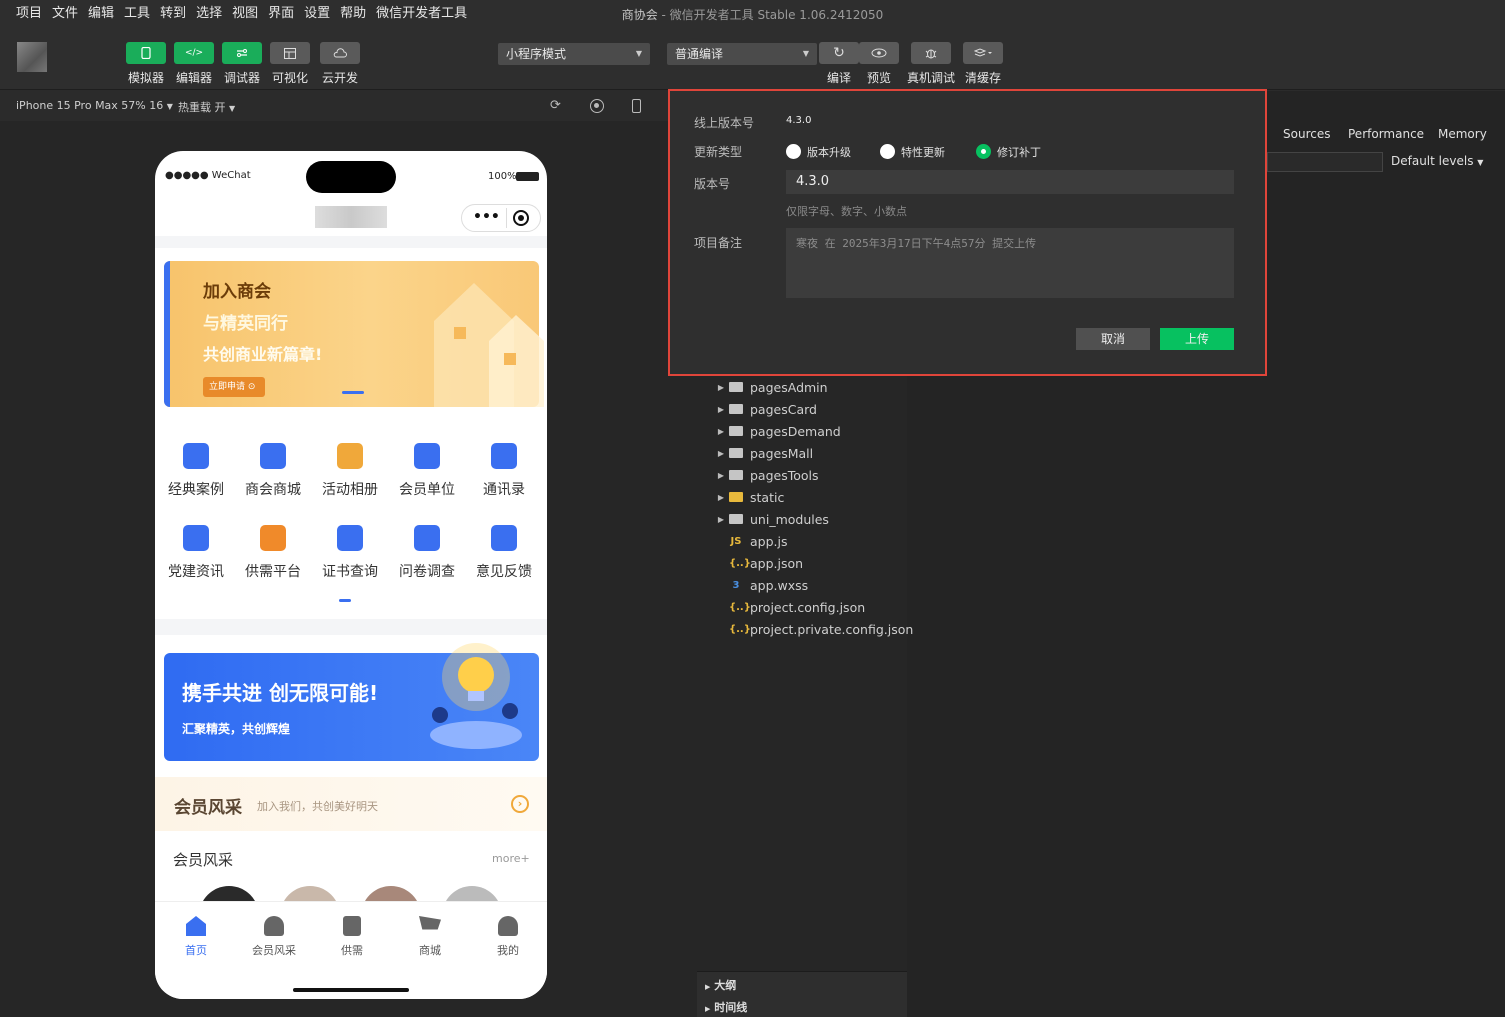  What do you see at coordinates (274, 926) in the screenshot?
I see `user-icon` at bounding box center [274, 926].